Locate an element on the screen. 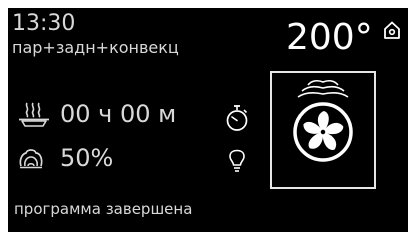  convection-fan-icon is located at coordinates (323, 120).